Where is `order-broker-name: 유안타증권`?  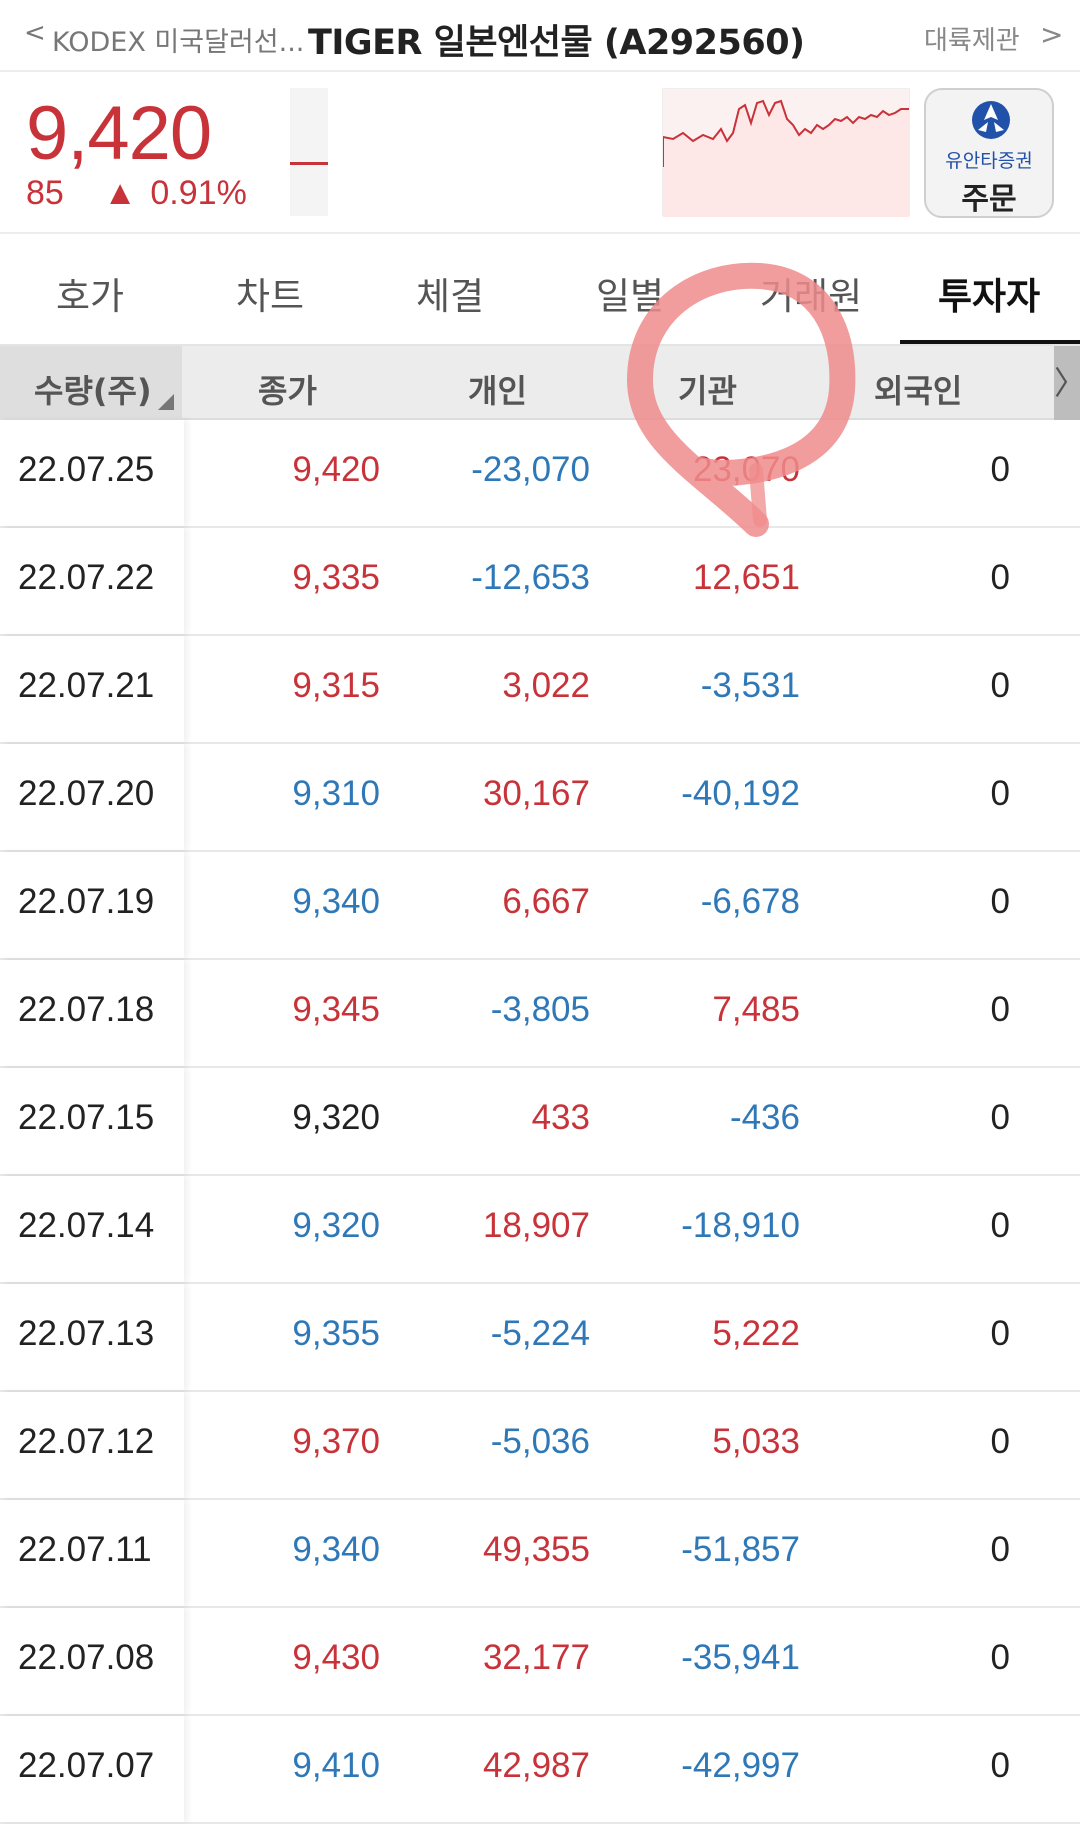
order-broker-name: 유안타증권 is located at coordinates (989, 161).